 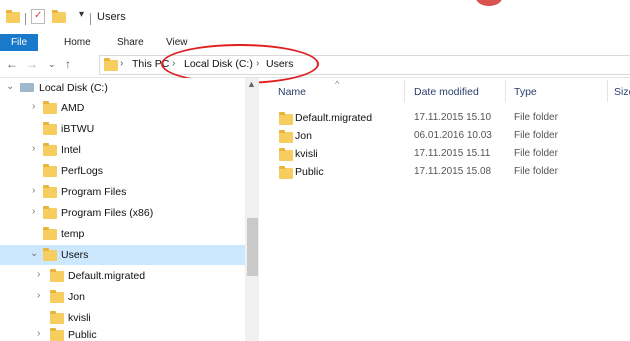 I want to click on quick-access-dropdown-icon: ▾, so click(x=81, y=14).